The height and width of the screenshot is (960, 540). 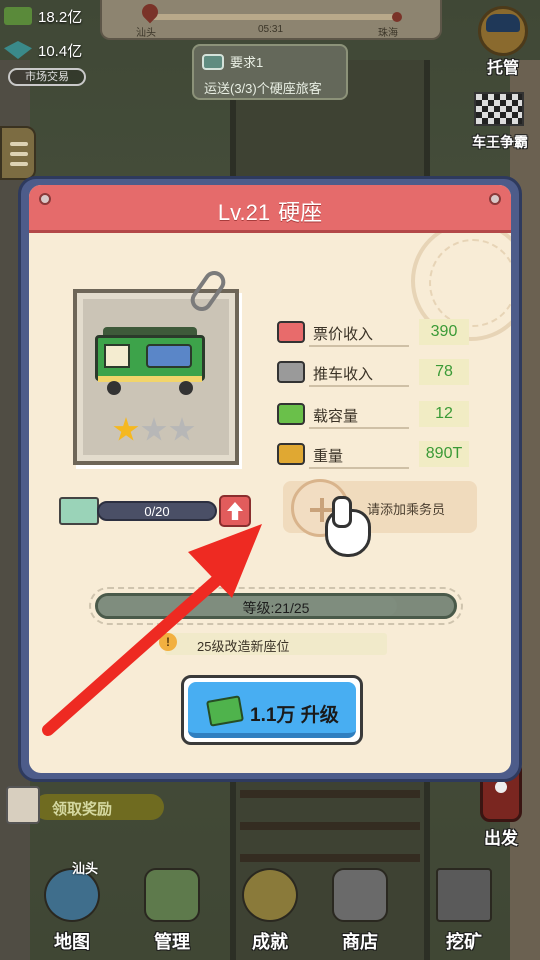 I want to click on route-time: 05:31, so click(x=271, y=29).